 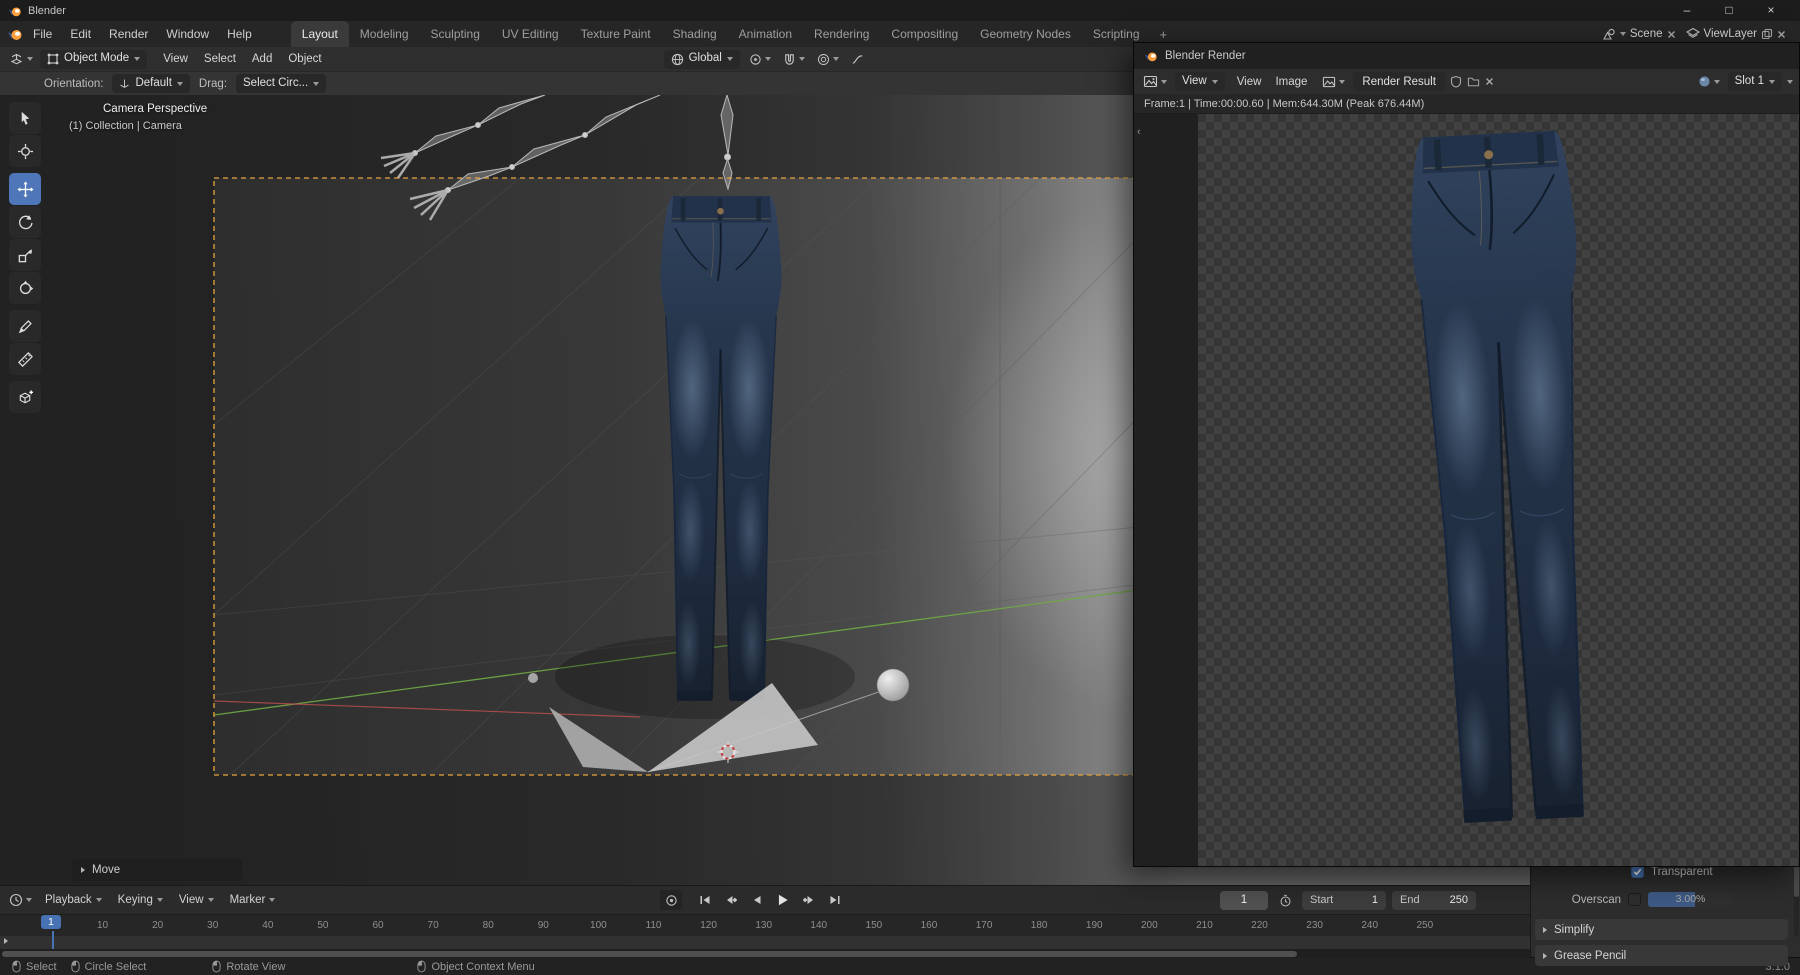 I want to click on timeline-scrollbar-thumb, so click(x=649, y=953).